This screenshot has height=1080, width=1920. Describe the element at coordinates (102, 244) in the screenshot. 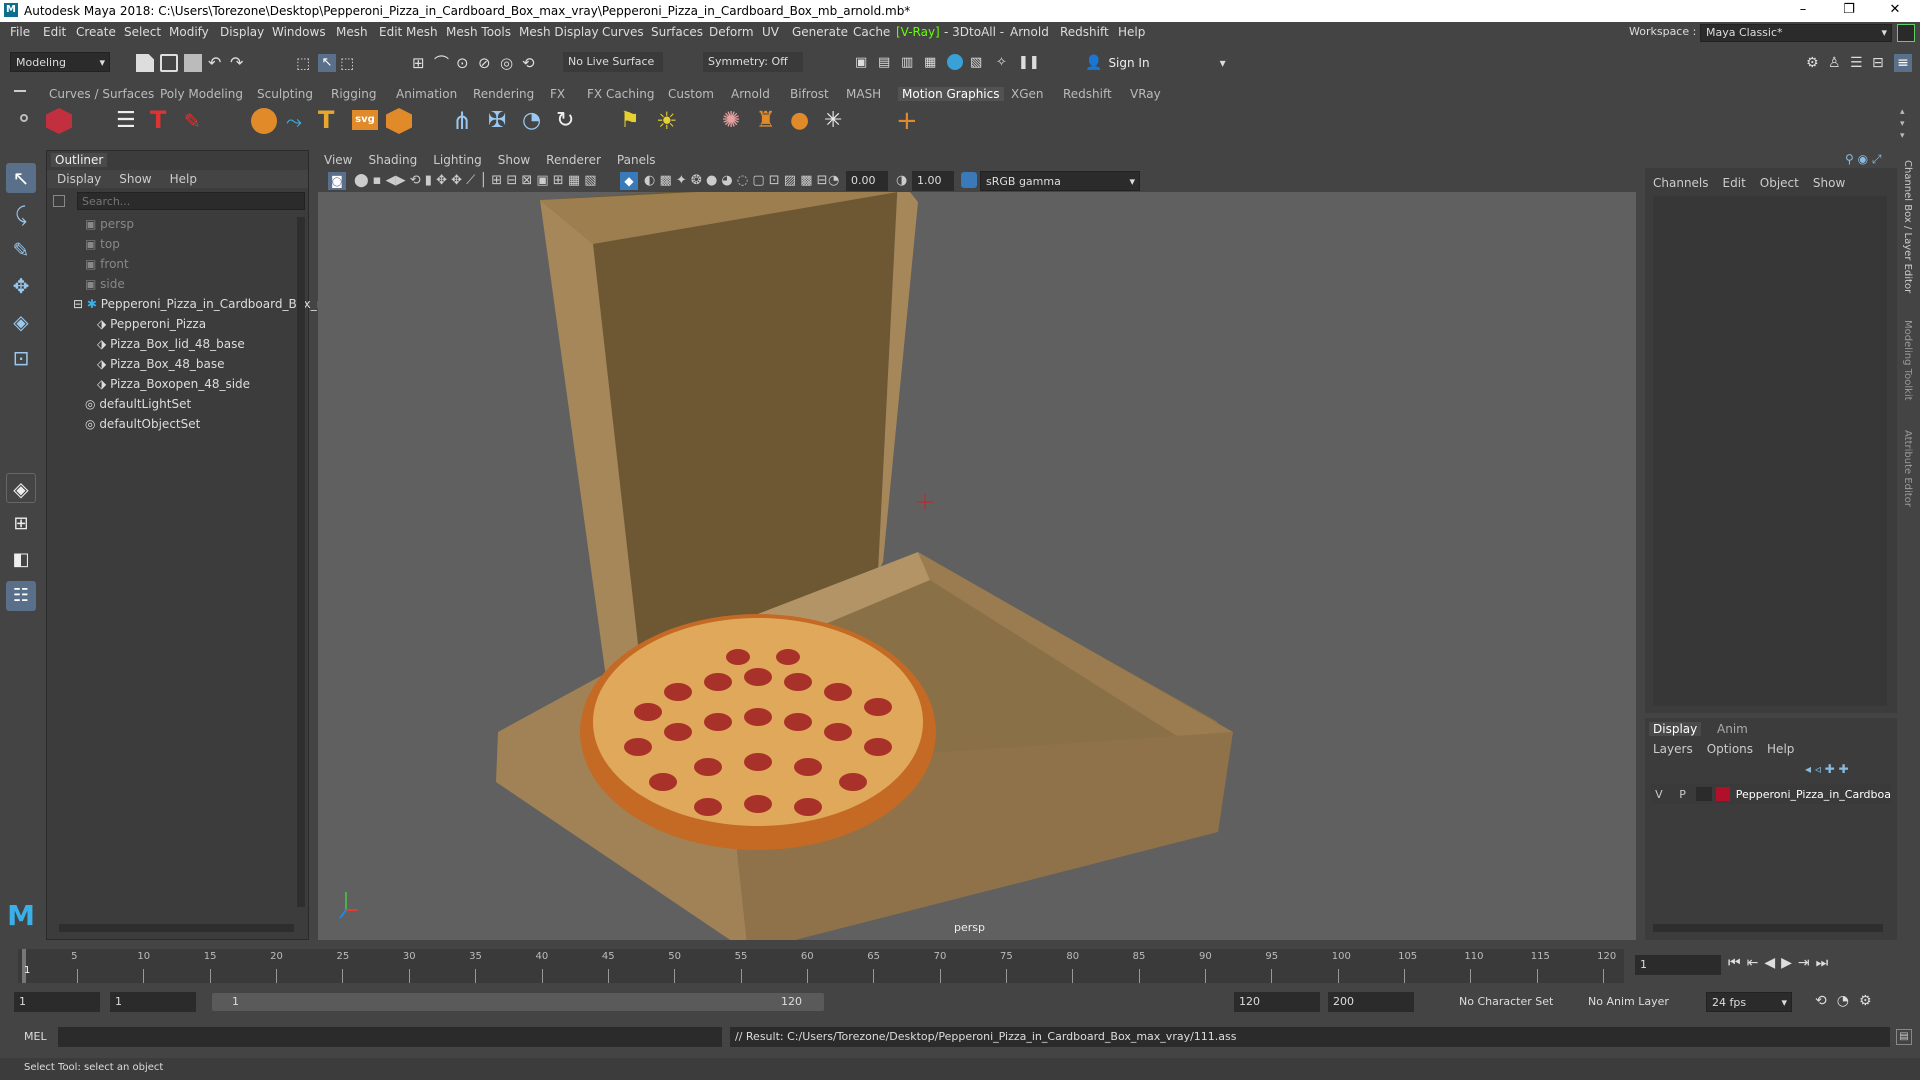

I see `tree-item-top: ▣ top` at that location.